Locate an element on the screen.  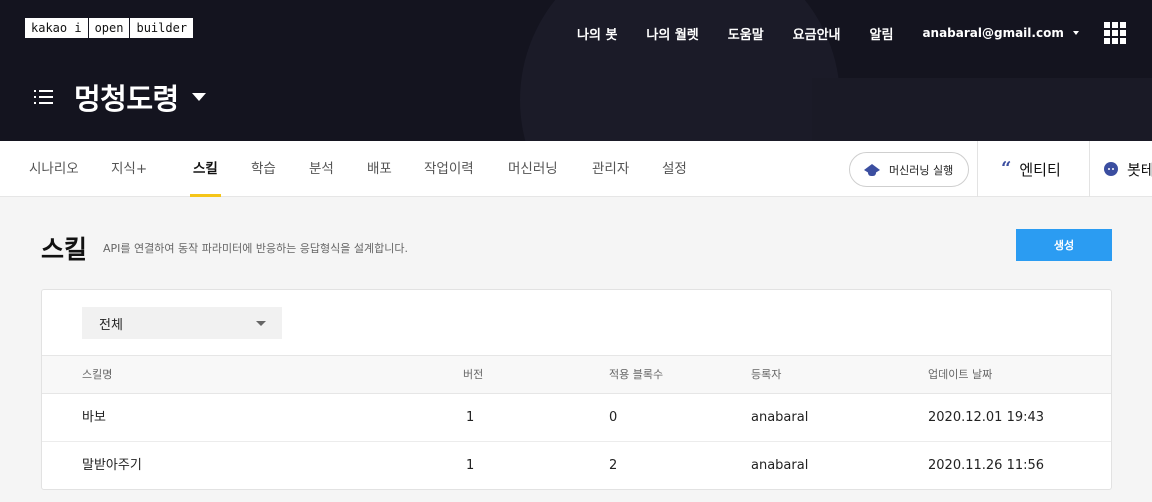
cell-skill-name: 바보 is located at coordinates (94, 418).